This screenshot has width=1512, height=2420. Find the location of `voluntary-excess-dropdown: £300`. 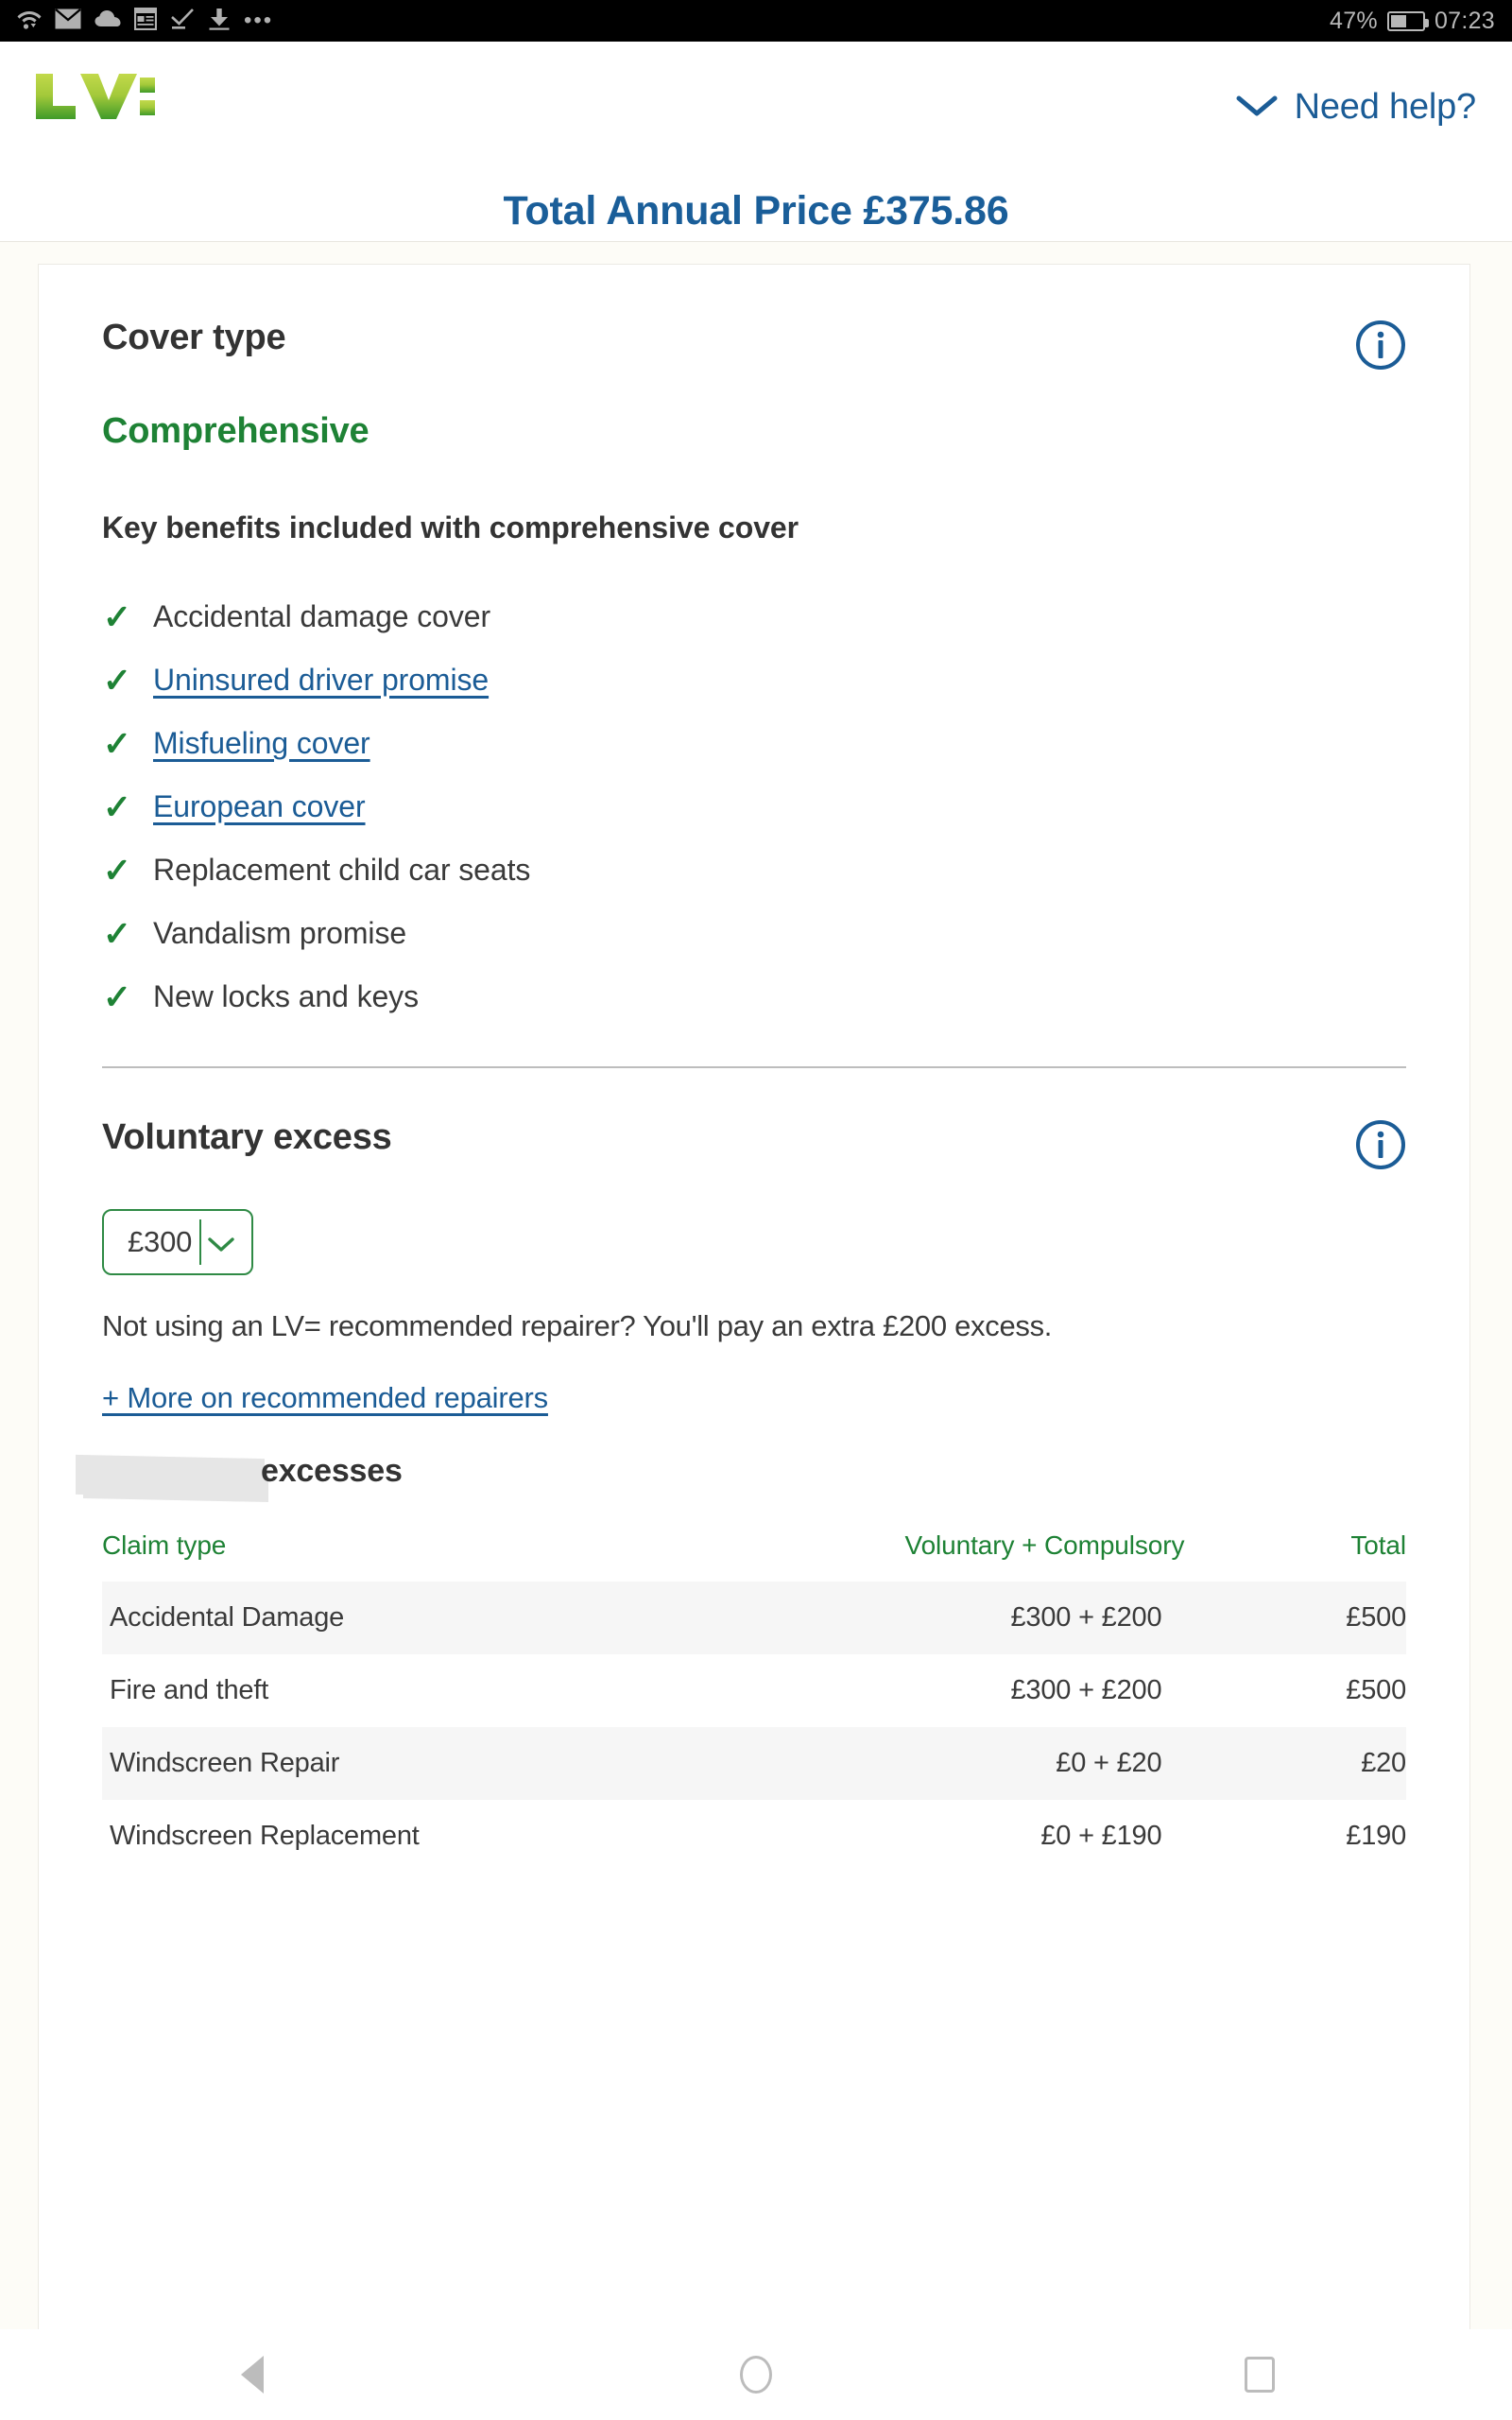

voluntary-excess-dropdown: £300 is located at coordinates (177, 1242).